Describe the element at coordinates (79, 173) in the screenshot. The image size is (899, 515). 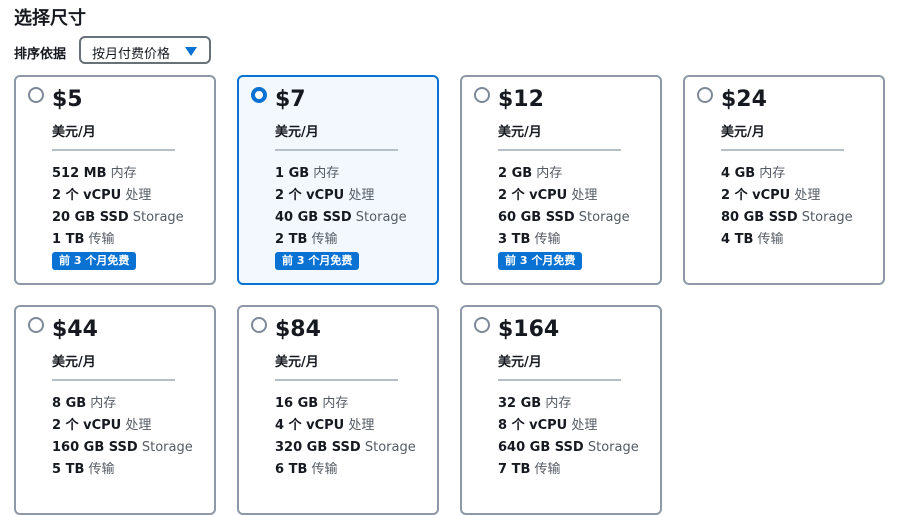
I see `spec-memory-value: 512 MB` at that location.